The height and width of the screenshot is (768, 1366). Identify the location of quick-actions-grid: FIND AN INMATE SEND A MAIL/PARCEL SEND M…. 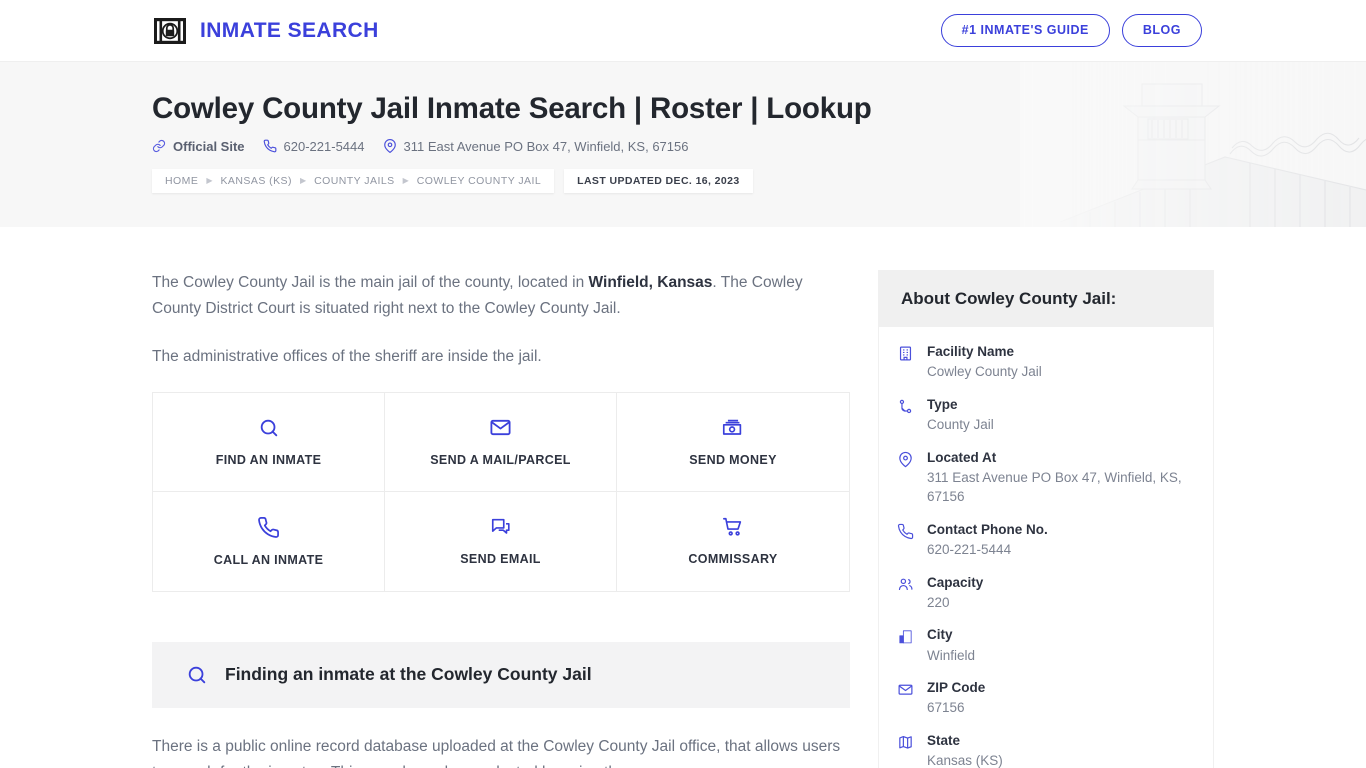
(501, 491).